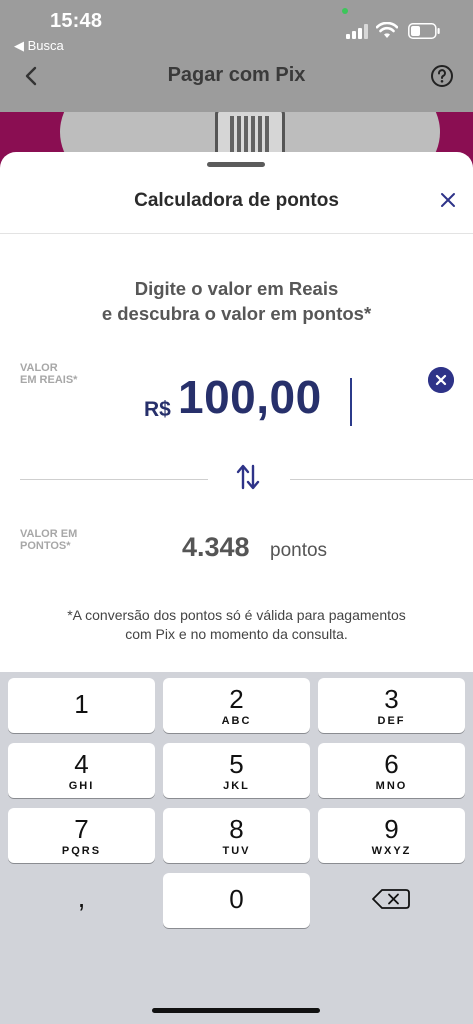  Describe the element at coordinates (39, 46) in the screenshot. I see `status-back-app: ◀ Busca` at that location.